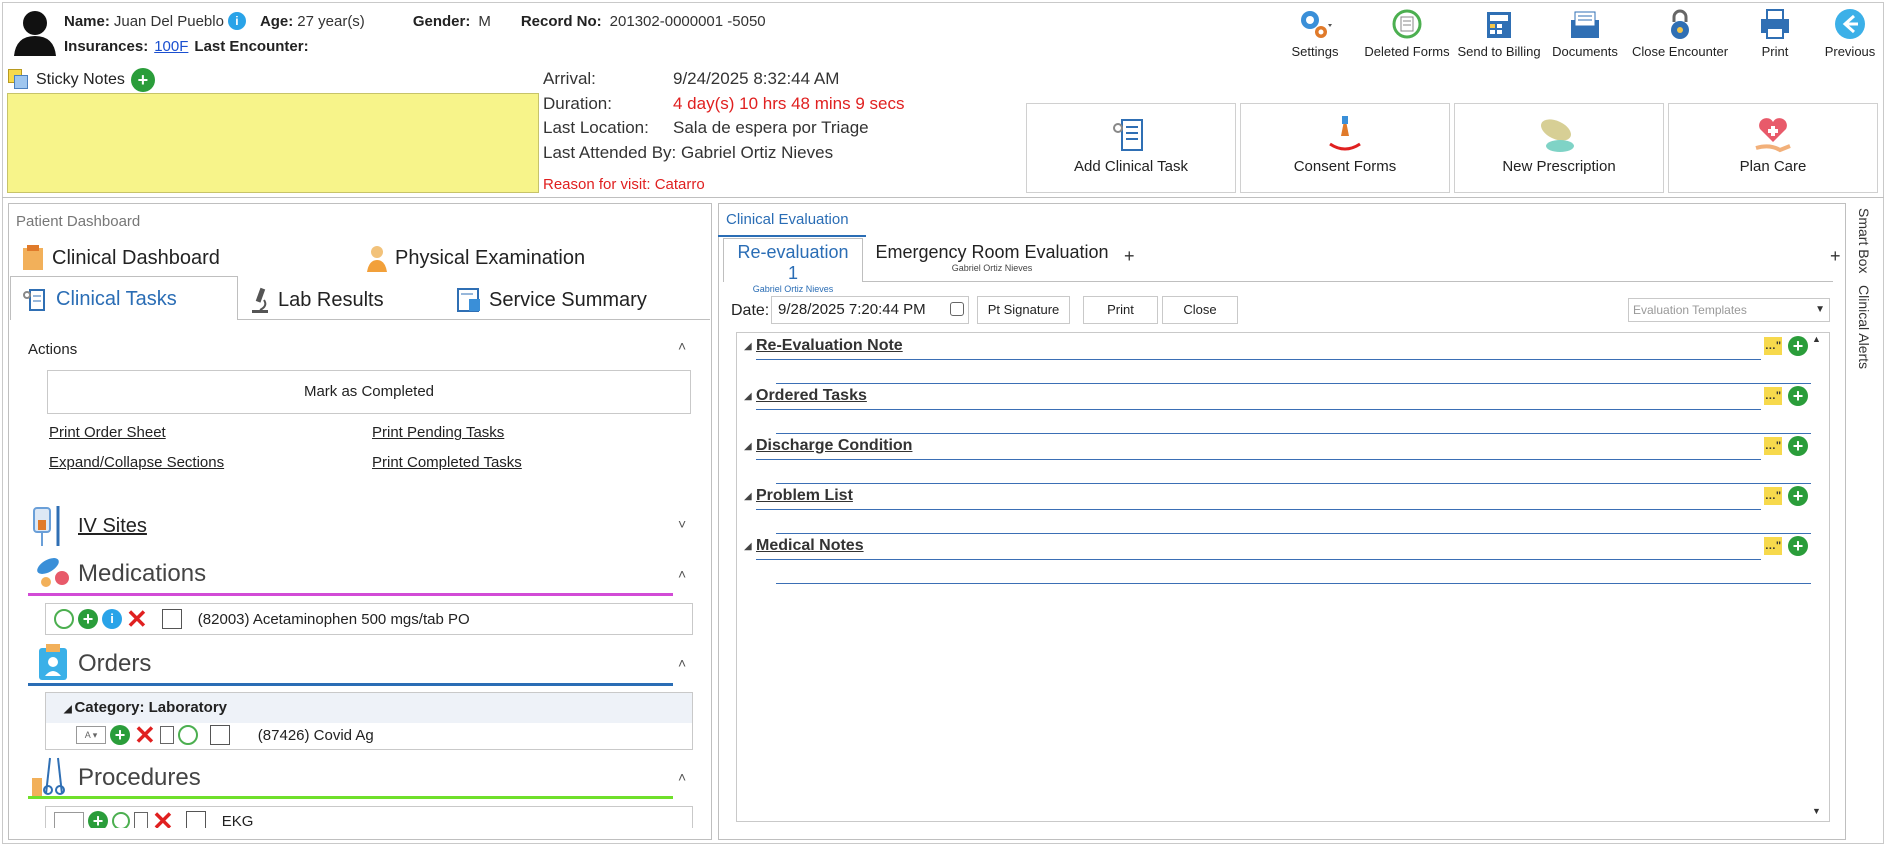 This screenshot has width=1886, height=847. What do you see at coordinates (1315, 32) in the screenshot?
I see `settings-button: Settings` at bounding box center [1315, 32].